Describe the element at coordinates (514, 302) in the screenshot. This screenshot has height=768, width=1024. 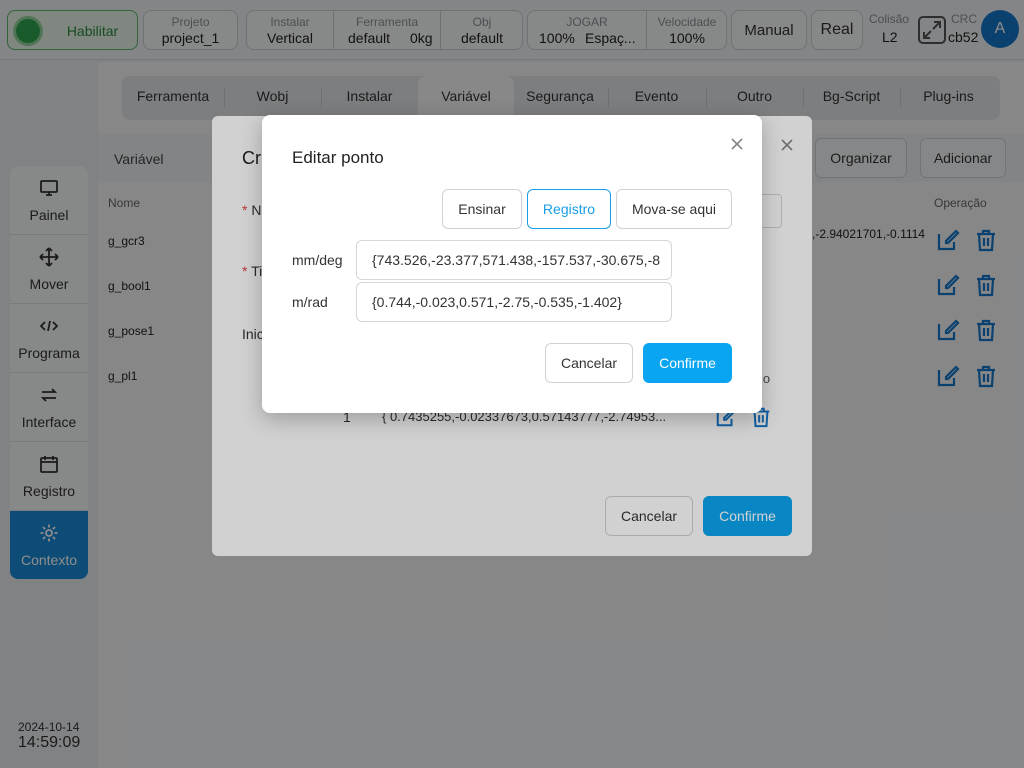
I see `m-rad-field: {0.744,-0.023,0.571,-2.75,-0.535,-1.402}` at that location.